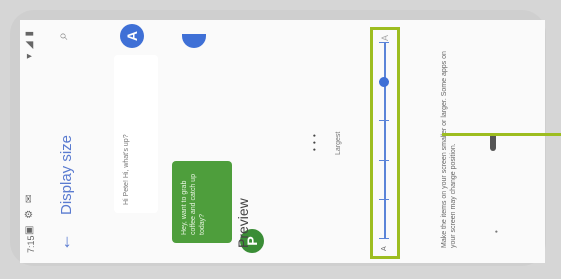  I want to click on size-slider-track, so click(385, 141).